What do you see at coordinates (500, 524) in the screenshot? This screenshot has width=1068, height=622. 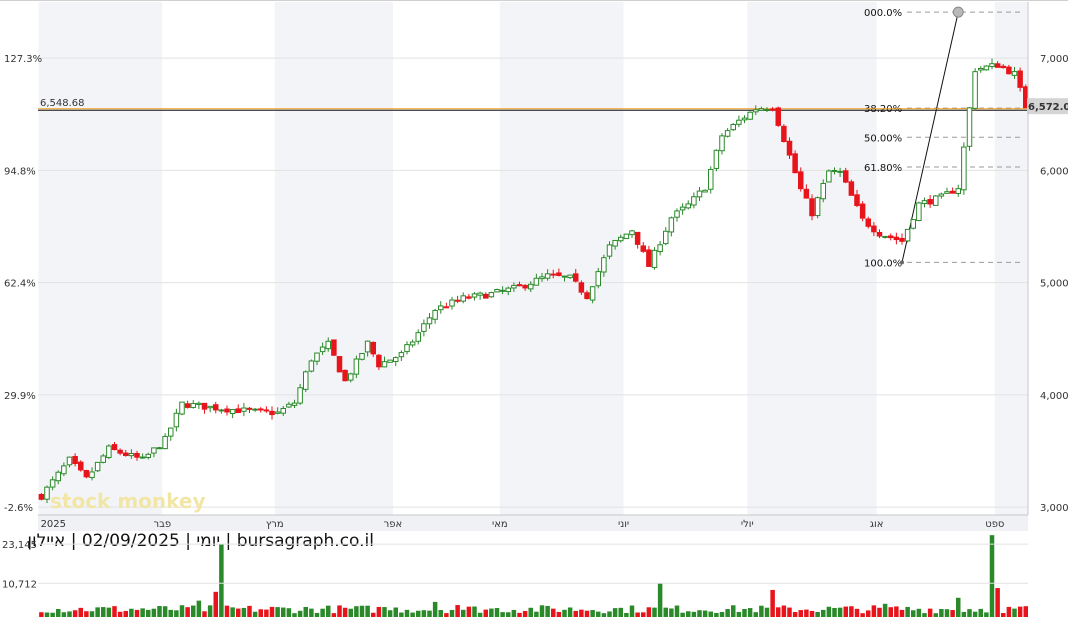 I see `month-label: מאי` at bounding box center [500, 524].